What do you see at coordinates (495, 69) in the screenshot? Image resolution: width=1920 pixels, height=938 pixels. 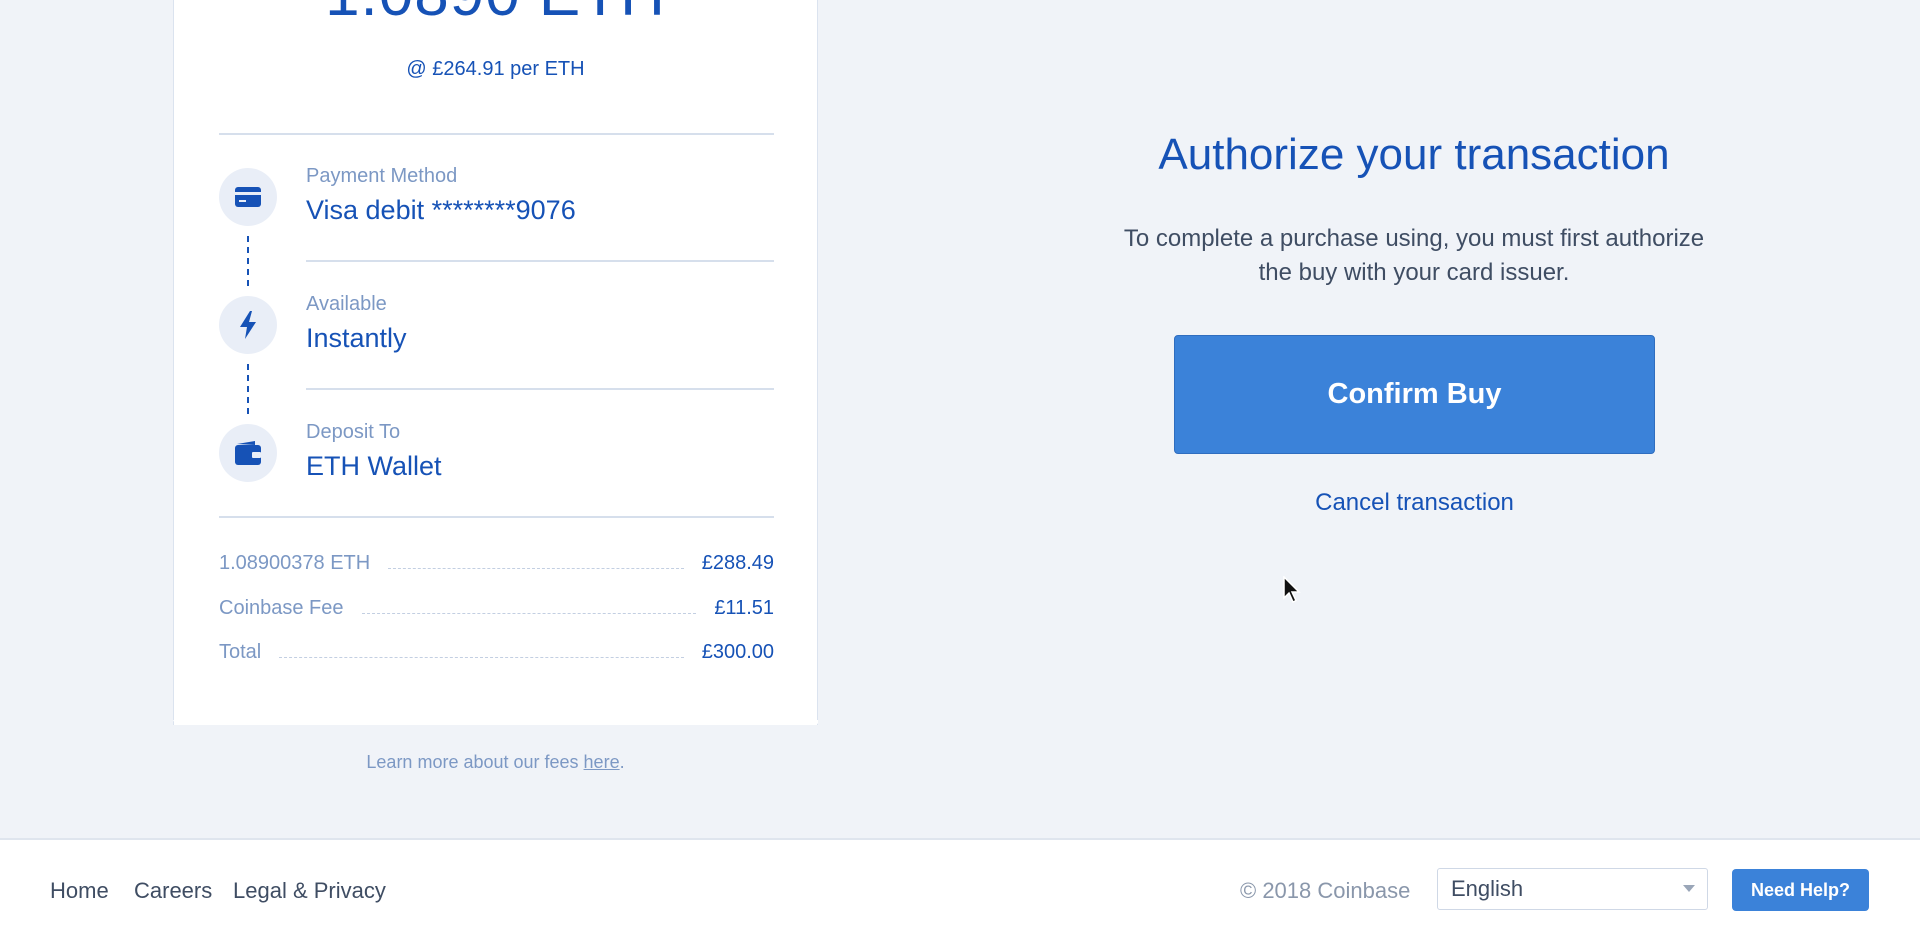 I see `exchange-rate: @ £264.91 per ETH` at bounding box center [495, 69].